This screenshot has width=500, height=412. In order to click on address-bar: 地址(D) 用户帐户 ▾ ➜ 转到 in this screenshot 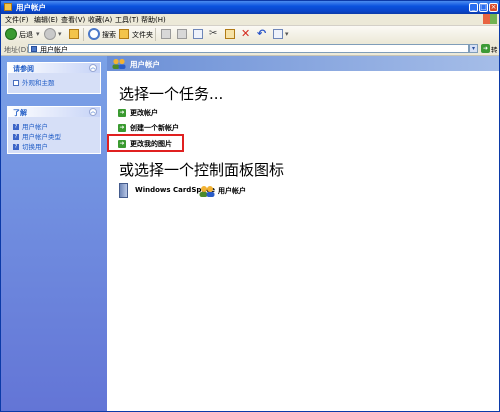, I will do `click(250, 53)`.